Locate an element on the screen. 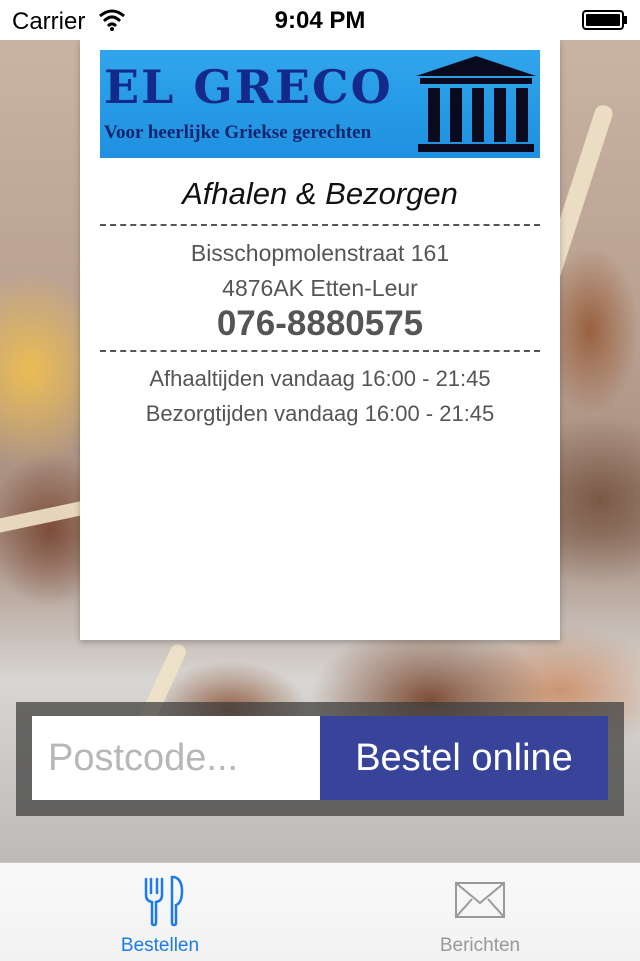  status-time: 9:04 PM is located at coordinates (320, 20).